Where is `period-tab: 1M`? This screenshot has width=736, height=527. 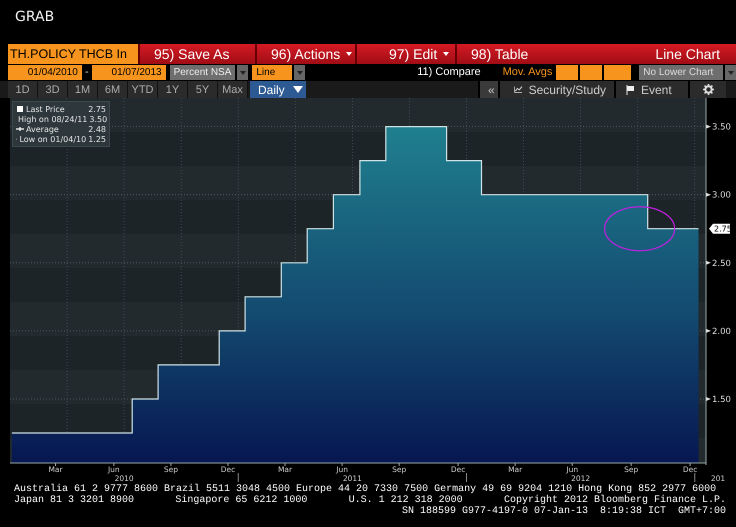 period-tab: 1M is located at coordinates (83, 89).